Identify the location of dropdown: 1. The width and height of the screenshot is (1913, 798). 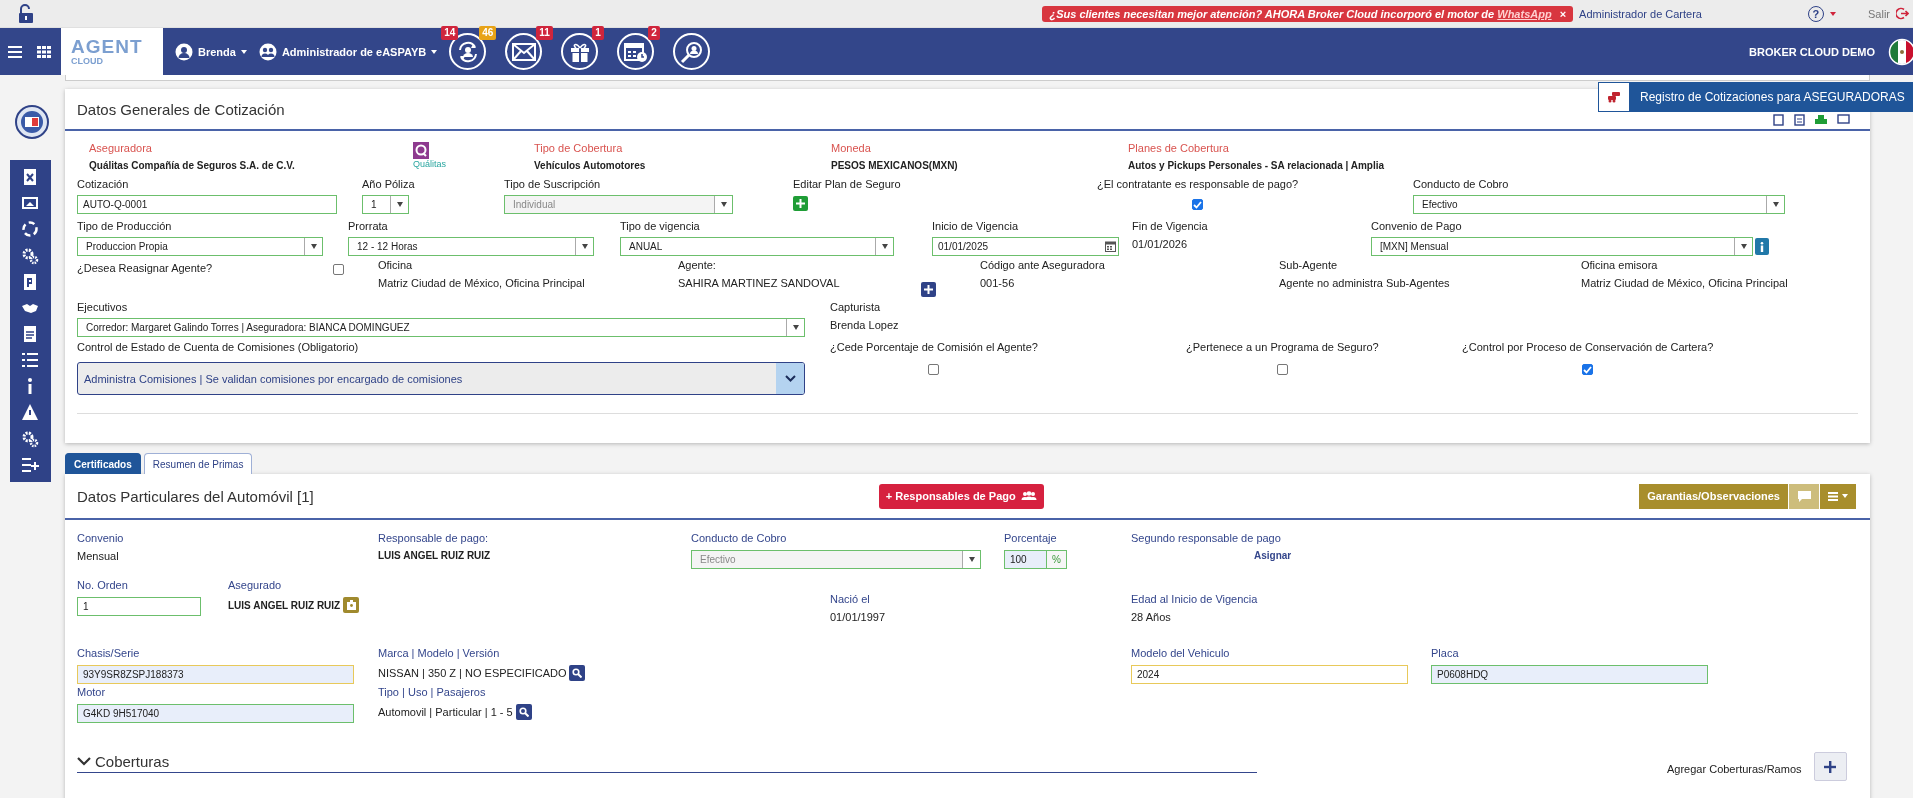
(385, 204).